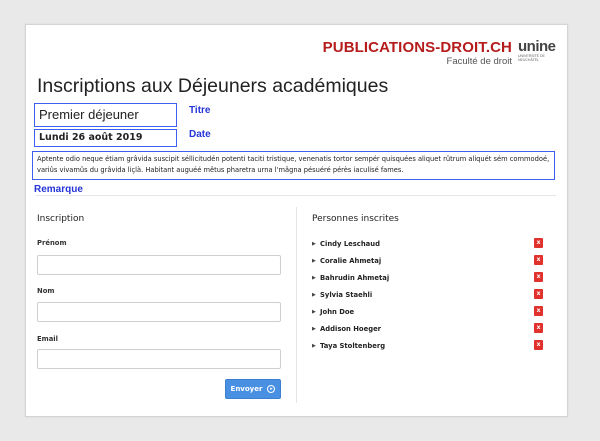 The width and height of the screenshot is (600, 441). What do you see at coordinates (435, 277) in the screenshot?
I see `person-item: ▶ Bahrudin Ahmetaj x` at bounding box center [435, 277].